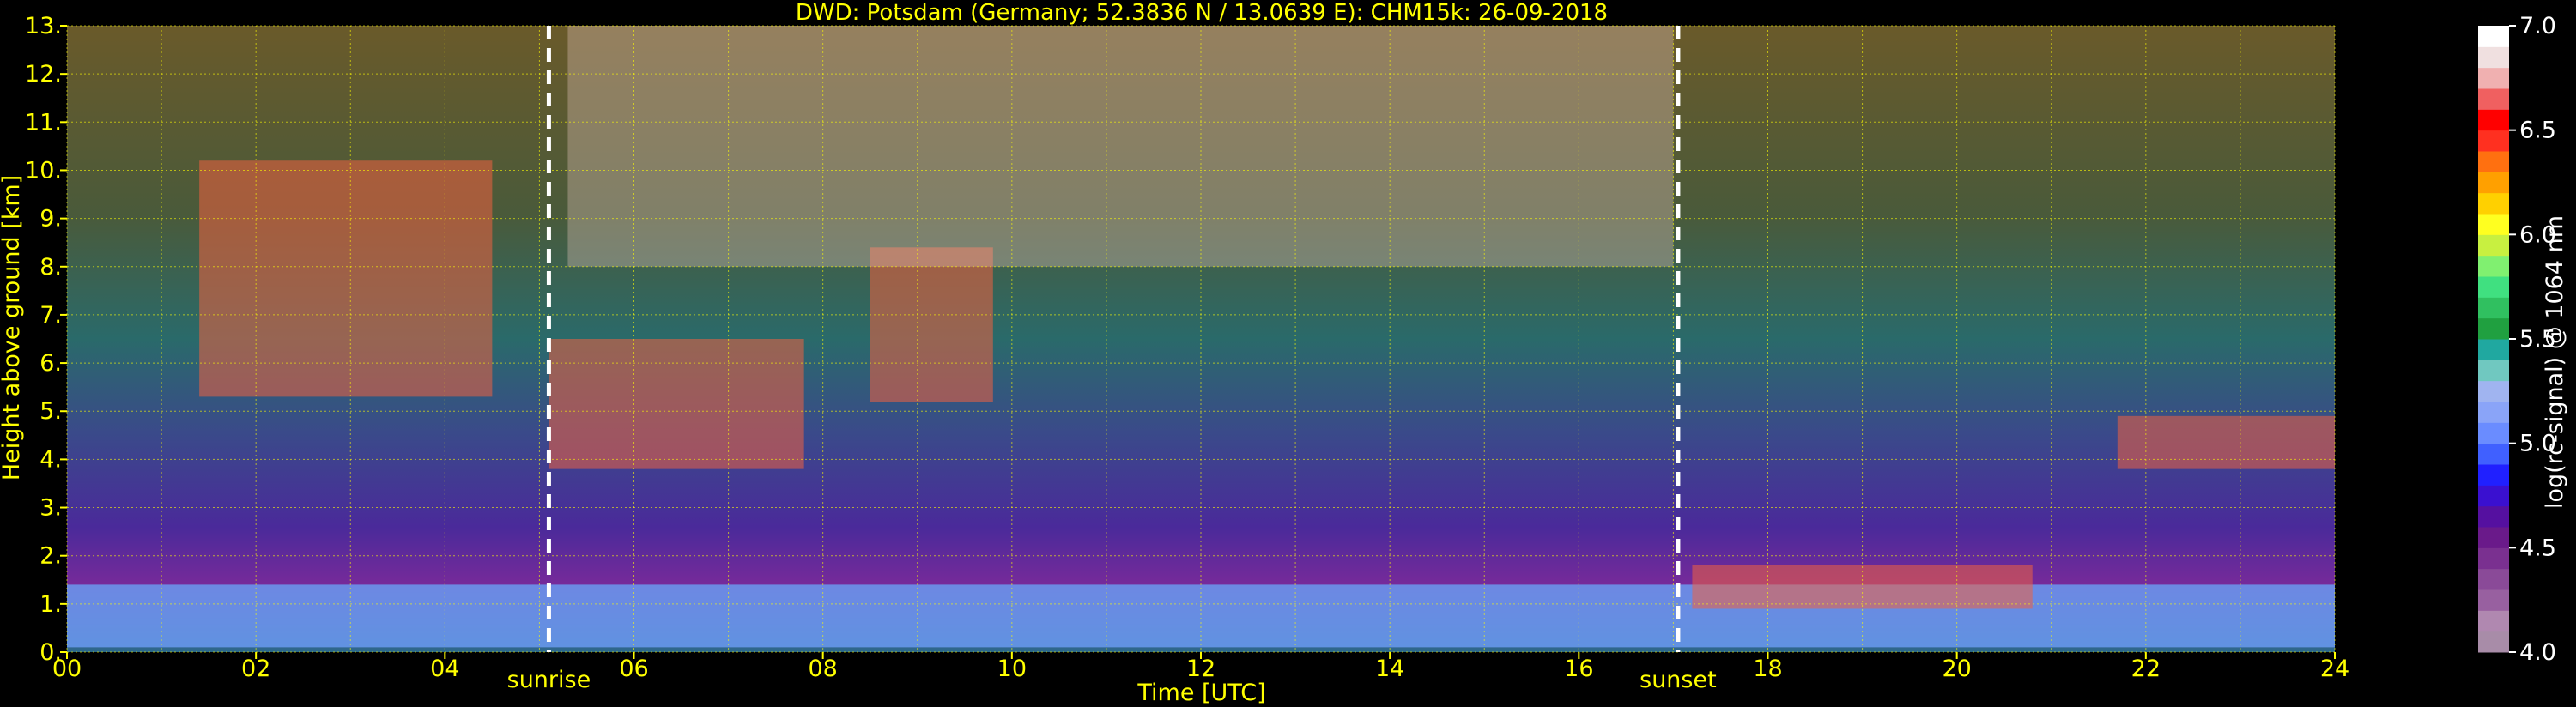 The image size is (2576, 707). Describe the element at coordinates (50, 556) in the screenshot. I see `y-tick-label: 2.` at that location.